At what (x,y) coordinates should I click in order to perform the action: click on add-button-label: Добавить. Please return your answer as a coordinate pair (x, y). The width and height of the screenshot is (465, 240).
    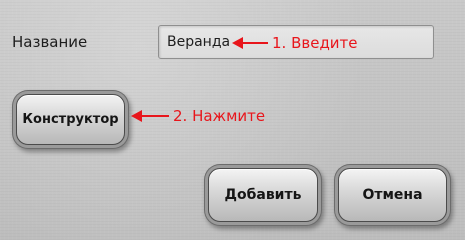
    Looking at the image, I should click on (263, 195).